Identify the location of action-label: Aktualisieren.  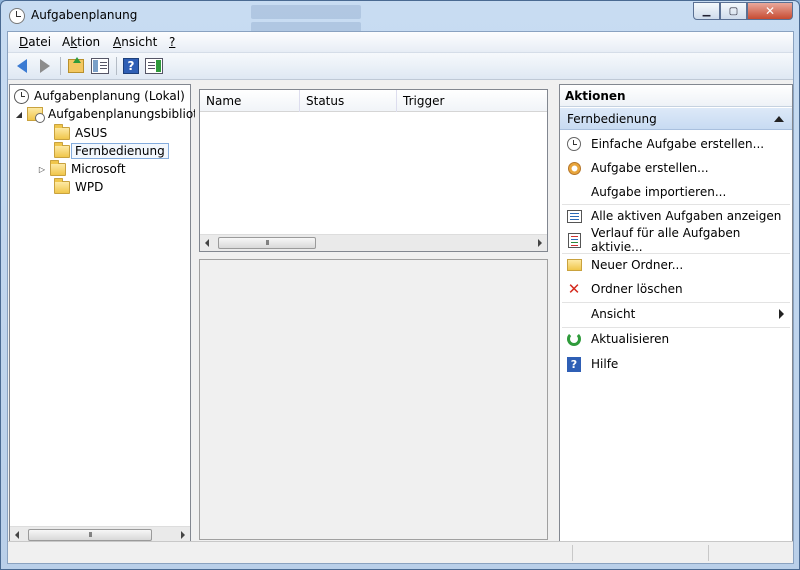
(630, 339).